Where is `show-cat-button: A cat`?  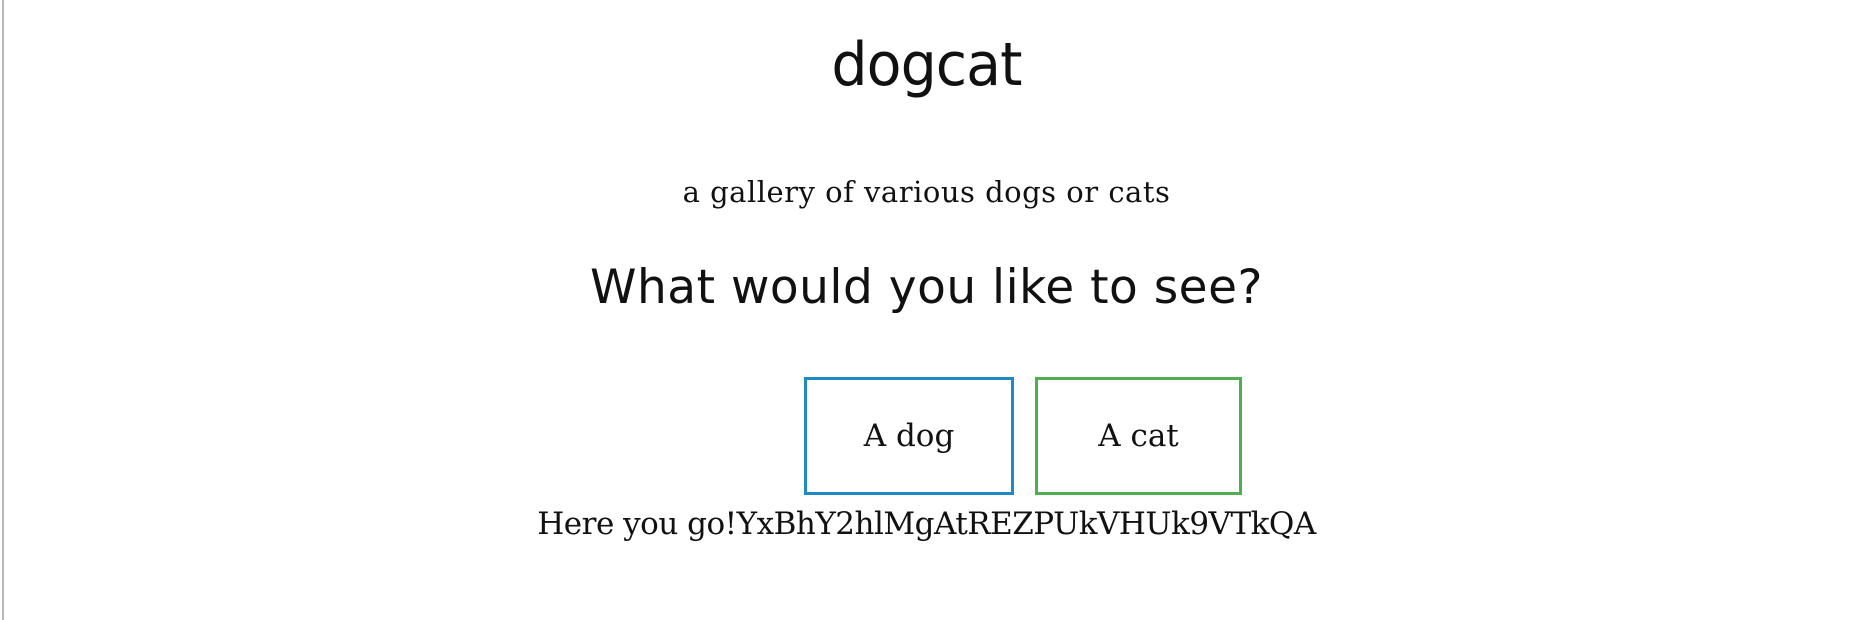 show-cat-button: A cat is located at coordinates (1138, 436).